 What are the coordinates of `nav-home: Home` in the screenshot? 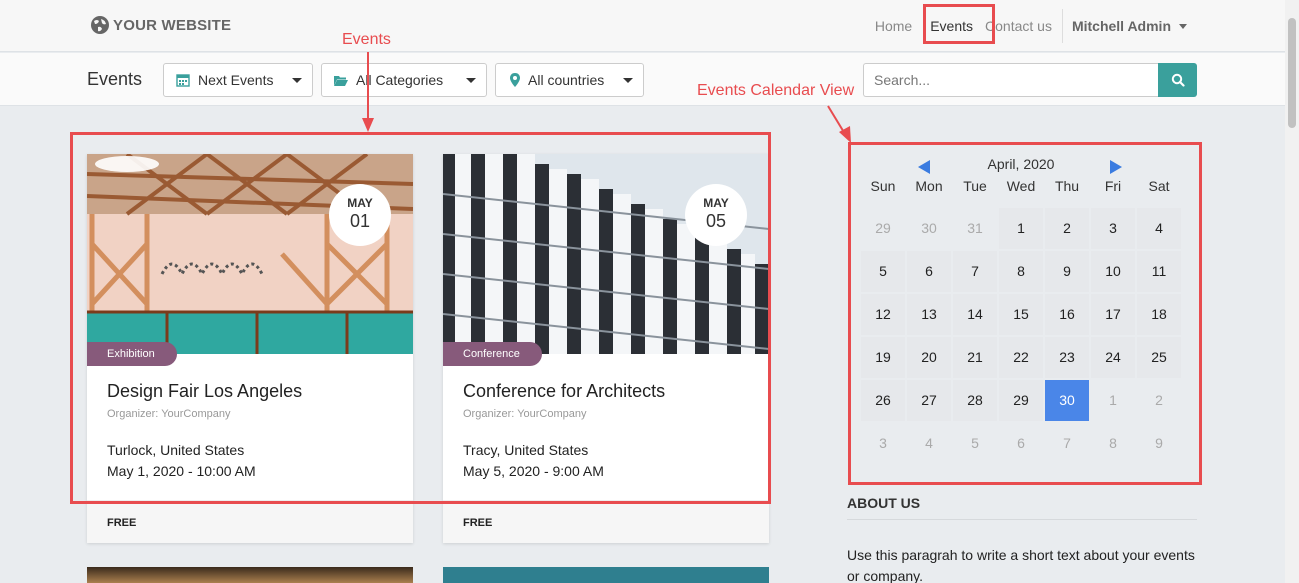 It's located at (893, 26).